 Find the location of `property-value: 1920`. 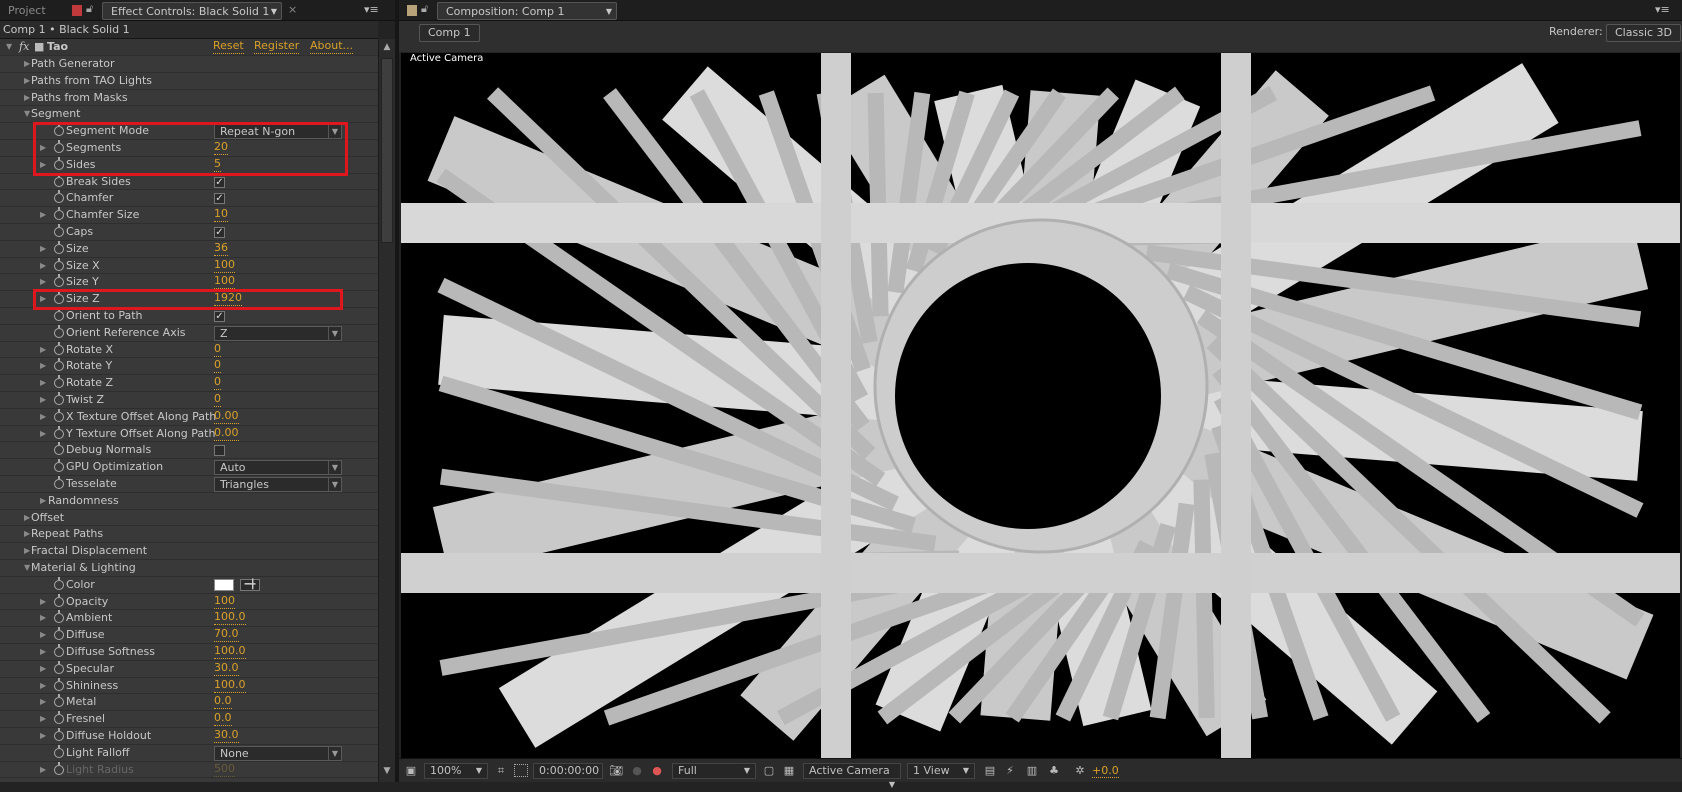

property-value: 1920 is located at coordinates (228, 299).